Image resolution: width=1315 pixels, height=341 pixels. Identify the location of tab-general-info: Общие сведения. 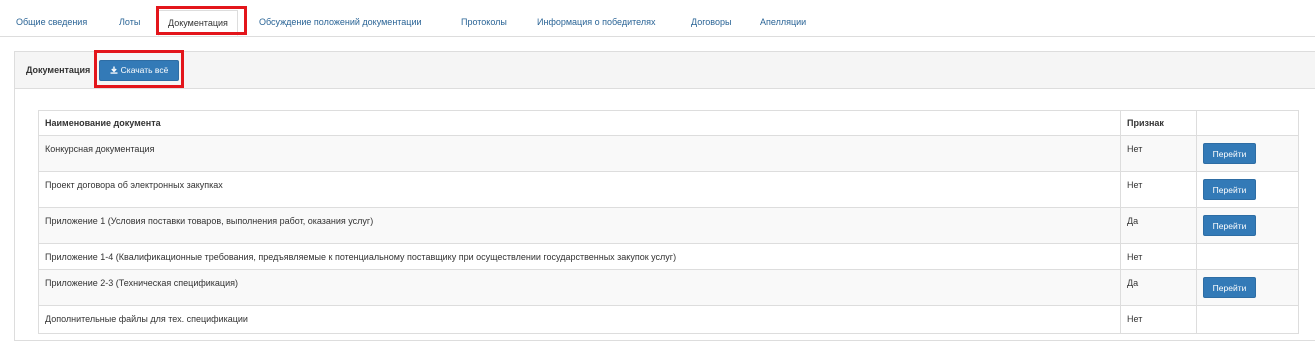
(51, 23).